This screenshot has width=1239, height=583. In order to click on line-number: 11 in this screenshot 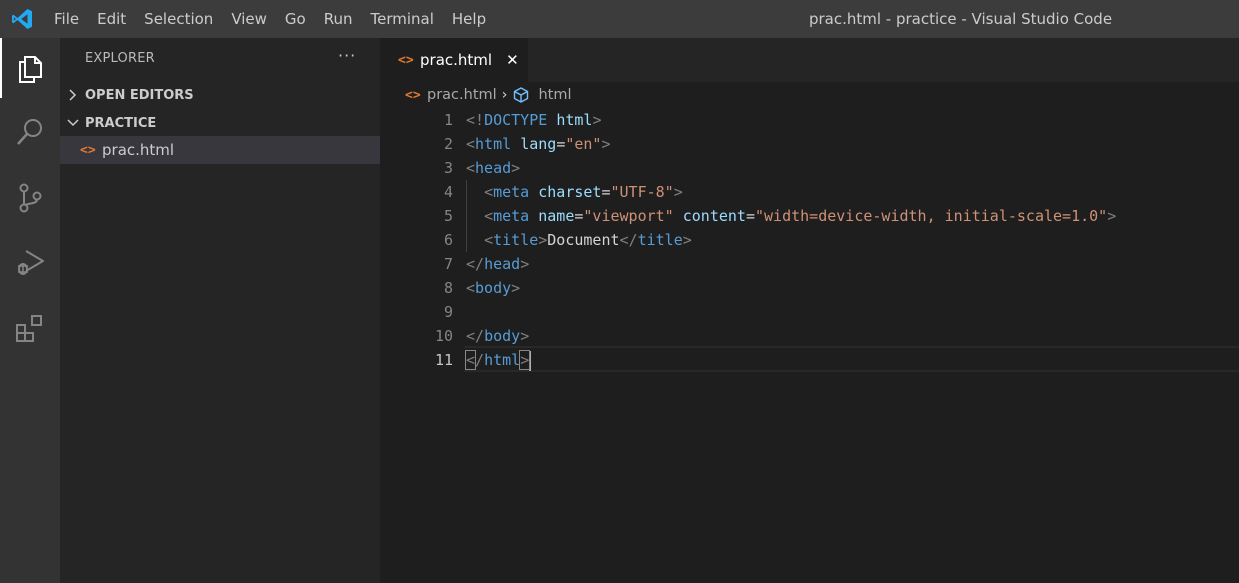, I will do `click(443, 360)`.